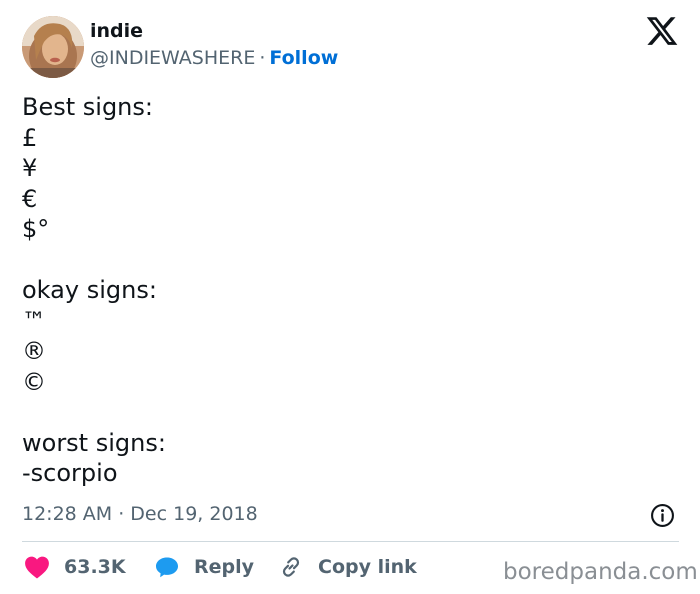  I want to click on x-logo-icon, so click(662, 31).